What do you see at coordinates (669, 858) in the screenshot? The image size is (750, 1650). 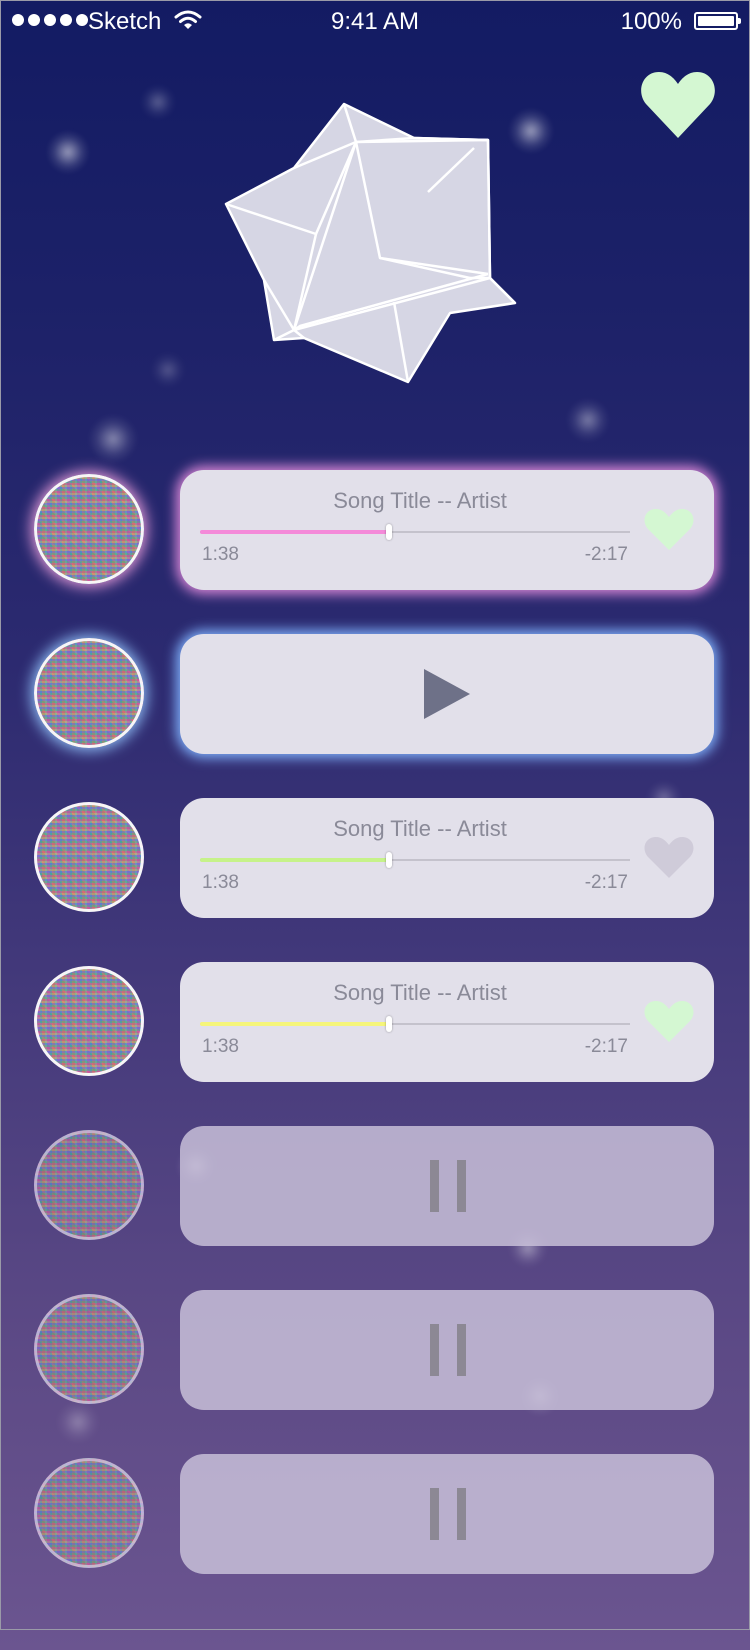 I see `unfavorited-heart-icon` at bounding box center [669, 858].